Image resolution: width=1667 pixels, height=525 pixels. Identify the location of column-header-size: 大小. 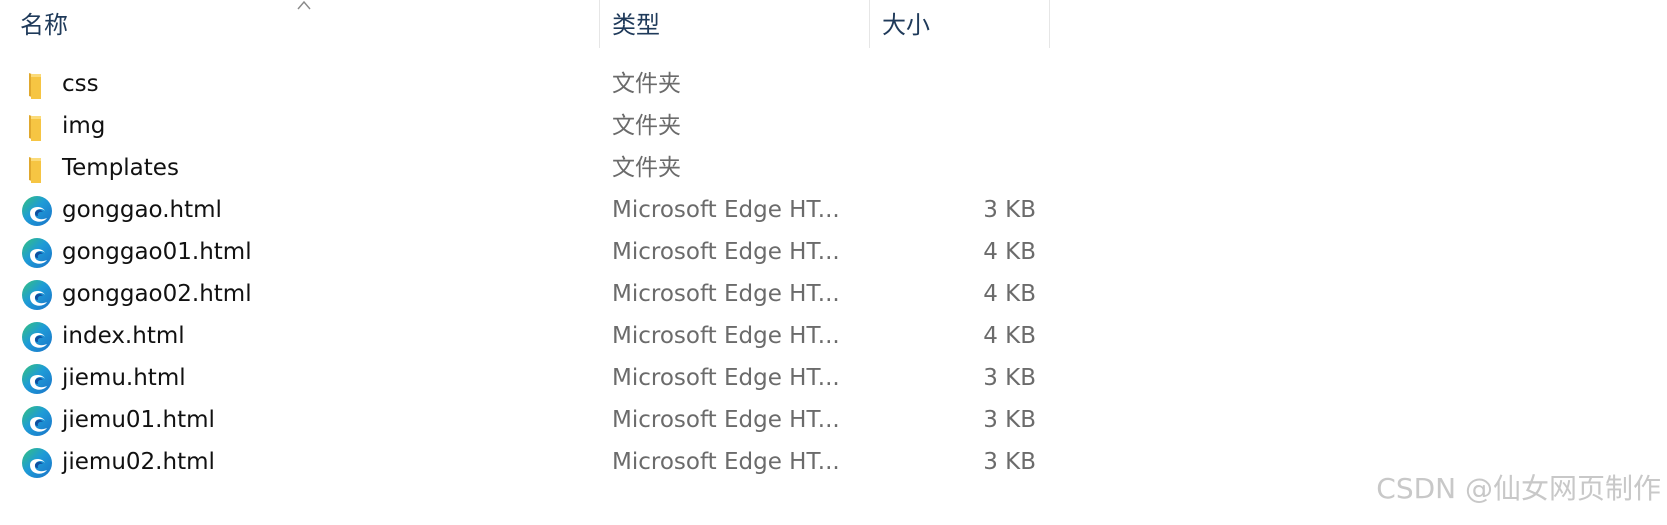
(960, 24).